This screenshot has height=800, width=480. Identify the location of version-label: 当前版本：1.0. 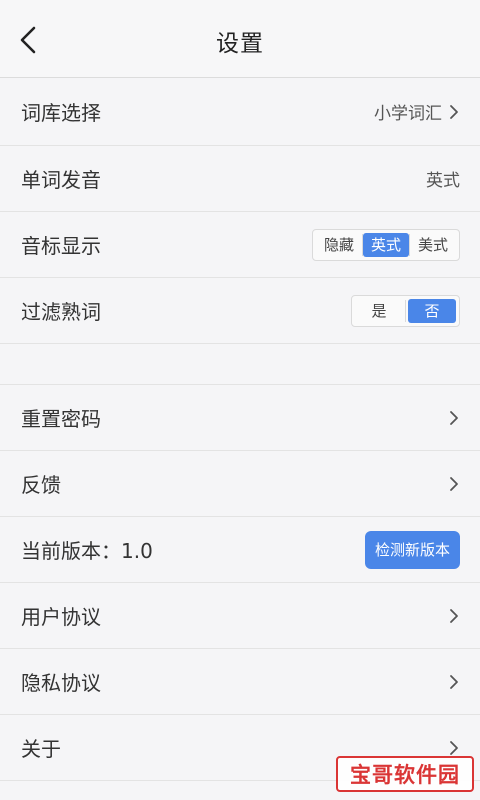
(87, 551).